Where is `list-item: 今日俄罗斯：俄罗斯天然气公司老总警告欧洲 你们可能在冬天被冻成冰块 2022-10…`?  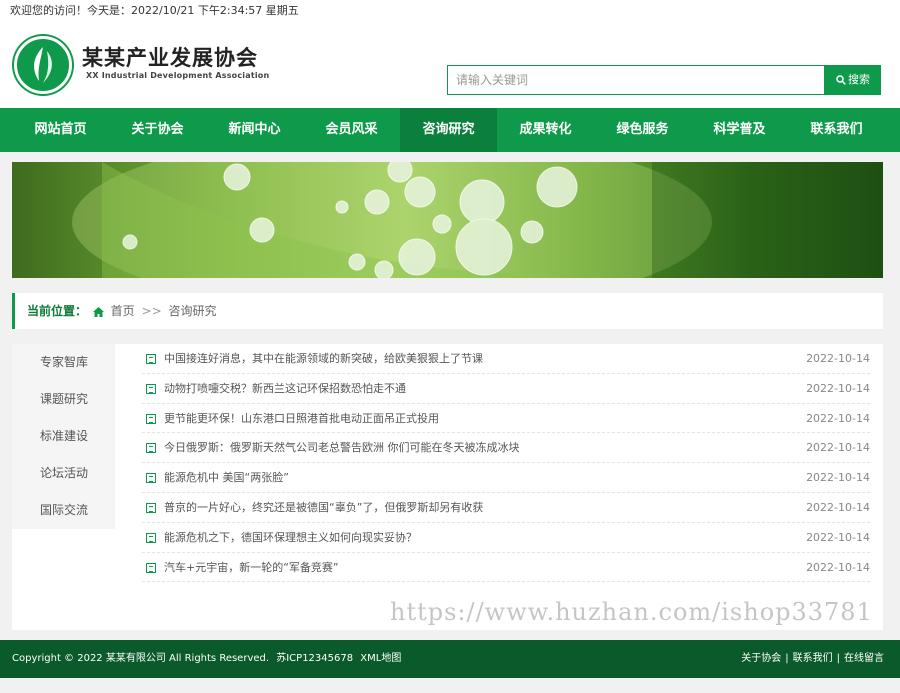
list-item: 今日俄罗斯：俄罗斯天然气公司老总警告欧洲 你们可能在冬天被冻成冰块 2022-10… is located at coordinates (506, 448).